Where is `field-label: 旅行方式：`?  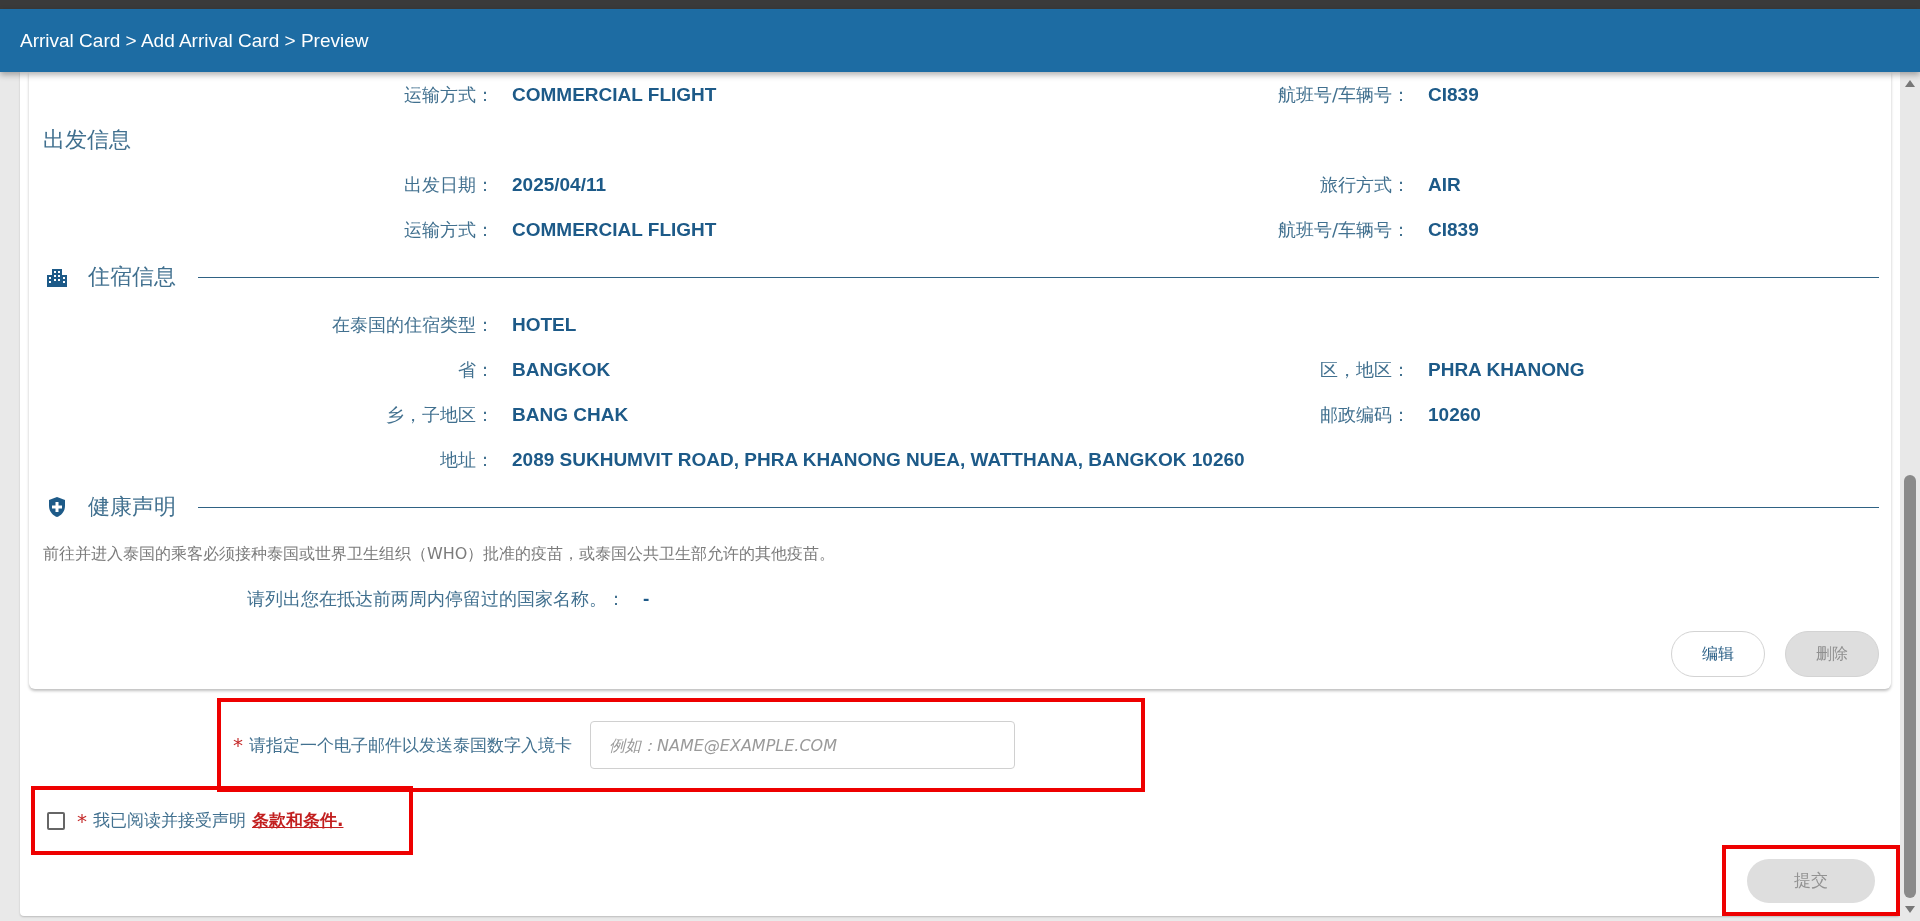
field-label: 旅行方式： is located at coordinates (1364, 184).